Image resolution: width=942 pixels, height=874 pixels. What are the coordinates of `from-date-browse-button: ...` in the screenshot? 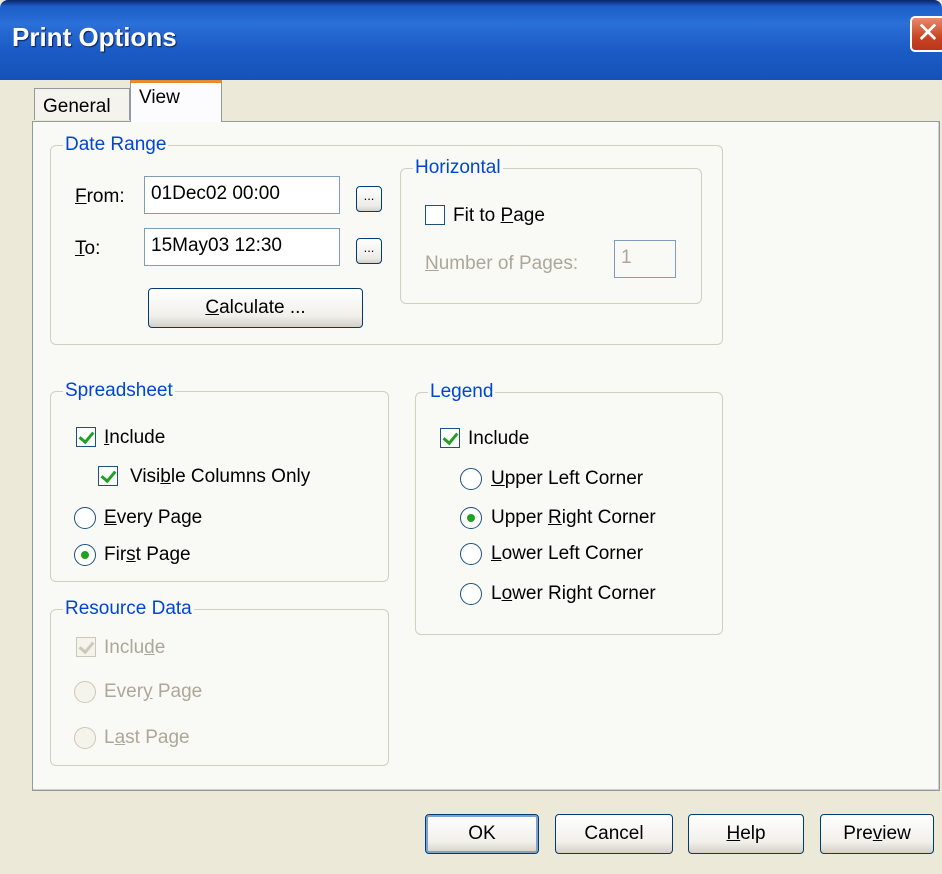 It's located at (369, 199).